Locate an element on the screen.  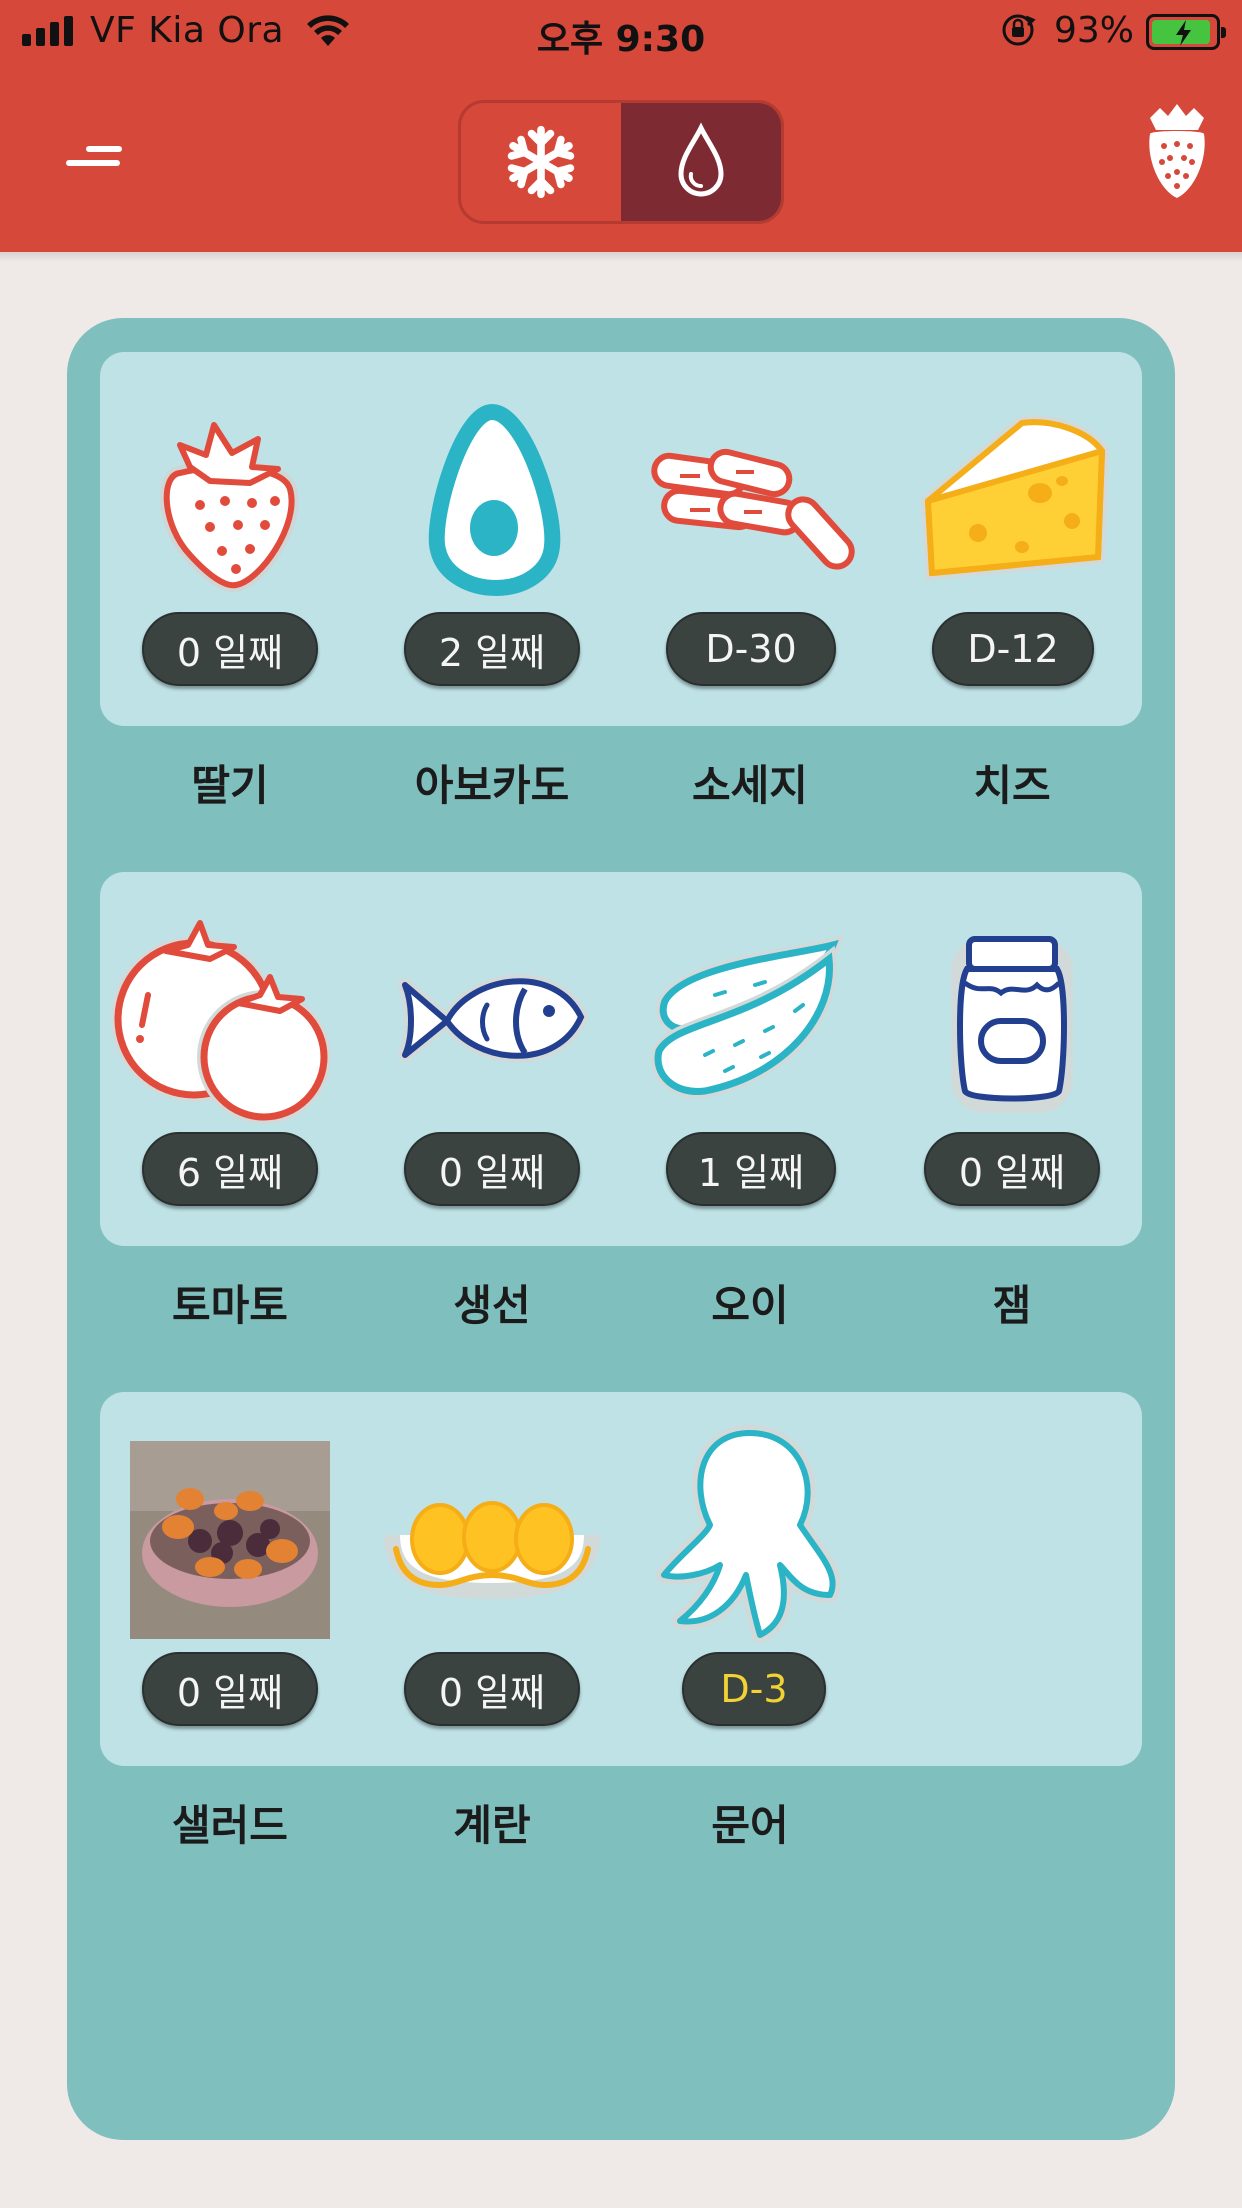
jam-jar-icon is located at coordinates (1012, 1024).